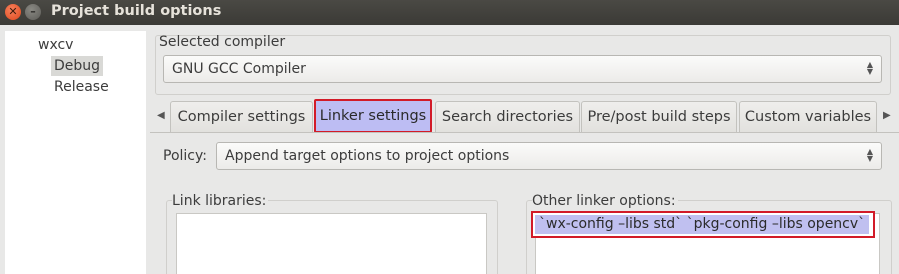  I want to click on tree-node-debug: Debug, so click(77, 66).